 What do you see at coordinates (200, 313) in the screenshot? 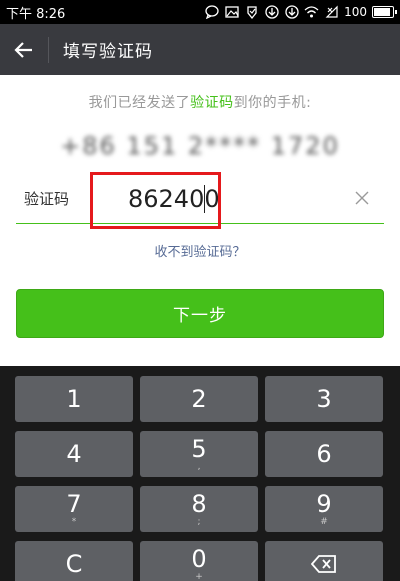
I see `next-button: 下一步` at bounding box center [200, 313].